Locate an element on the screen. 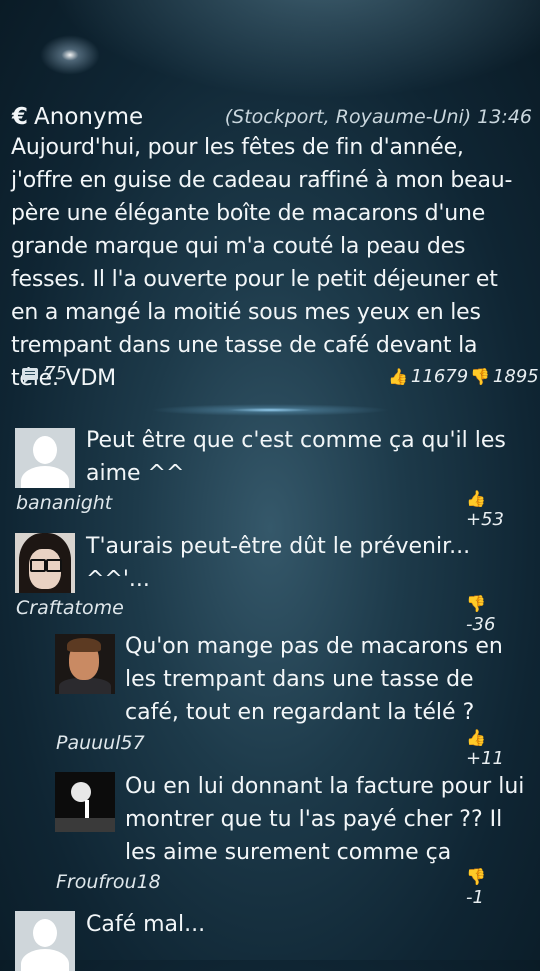 The height and width of the screenshot is (971, 540). post-author: € Anonyme is located at coordinates (77, 117).